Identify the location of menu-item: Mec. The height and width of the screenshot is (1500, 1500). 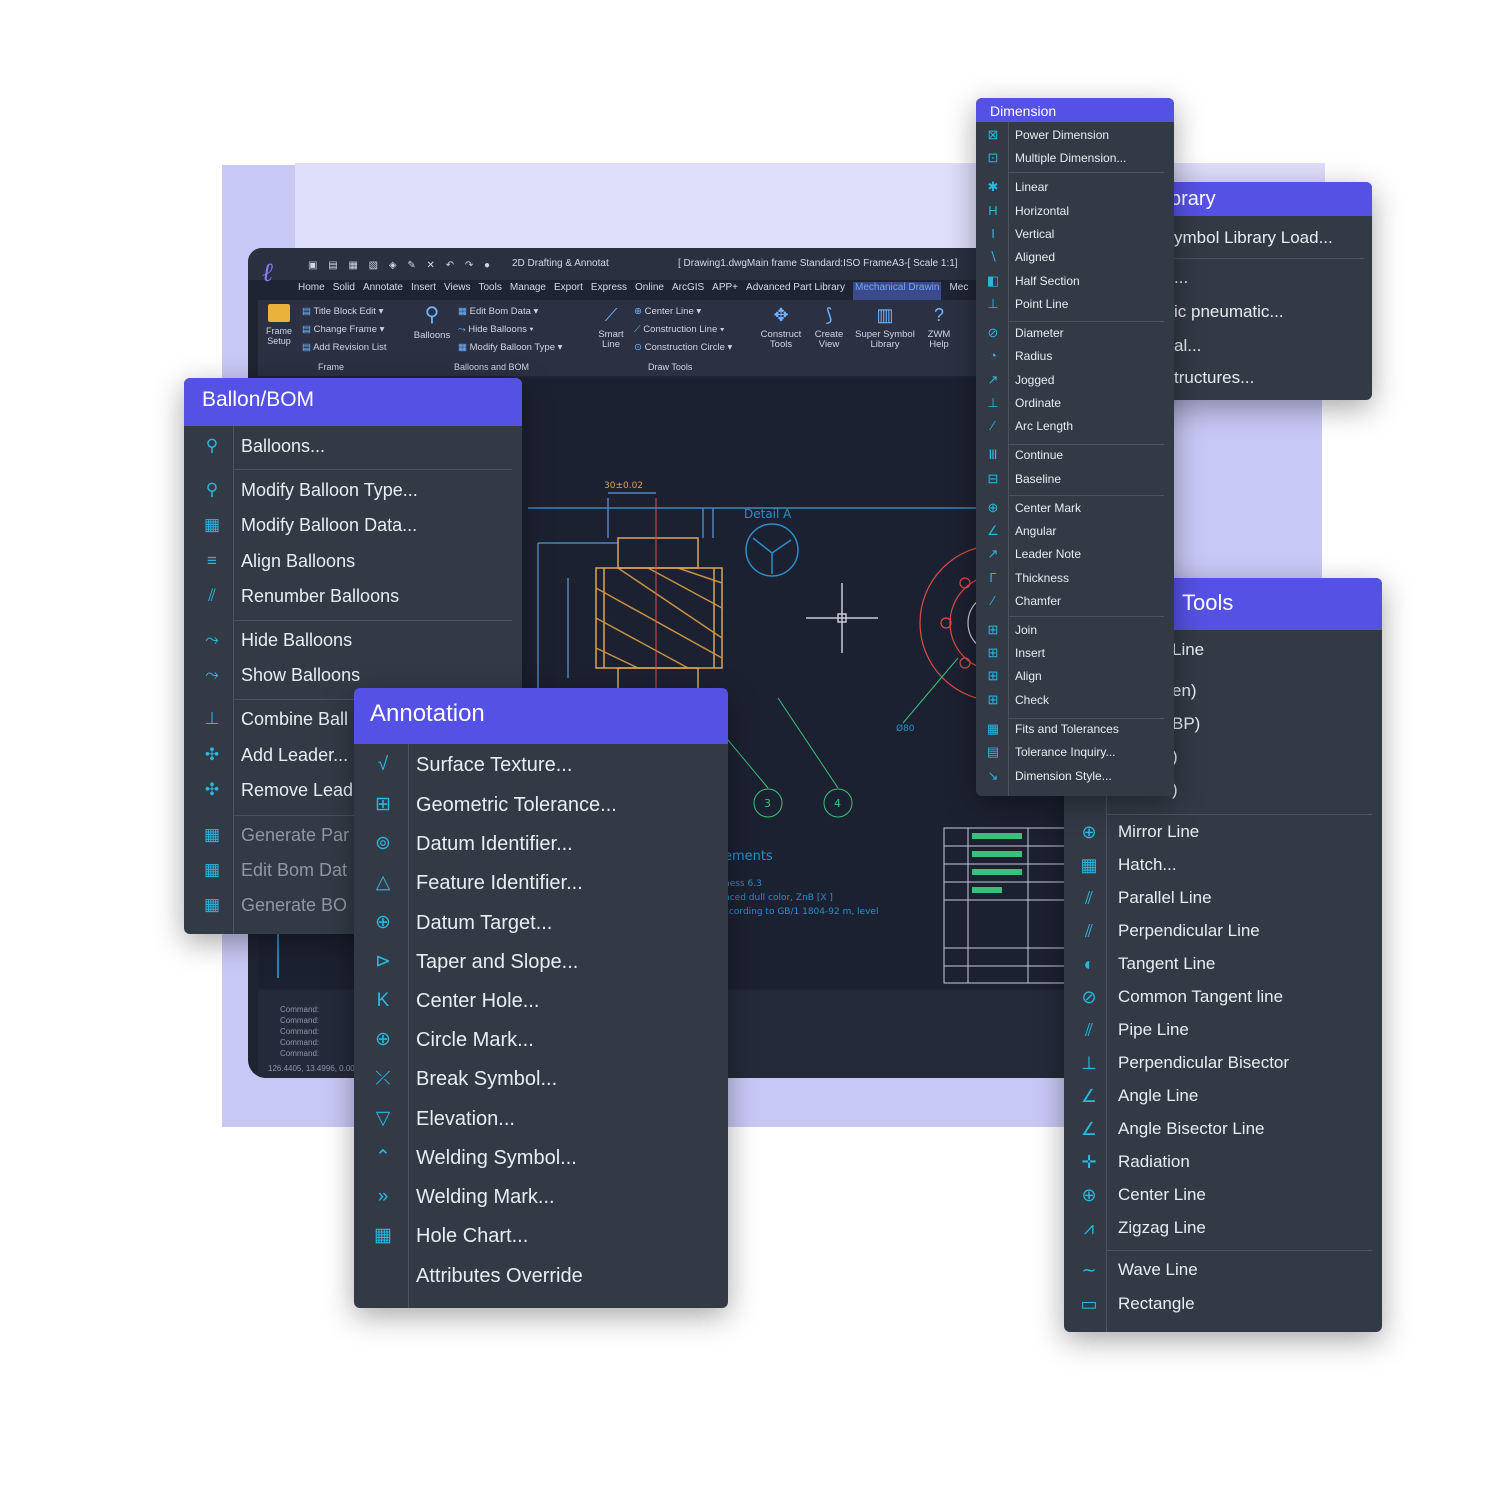
(958, 291).